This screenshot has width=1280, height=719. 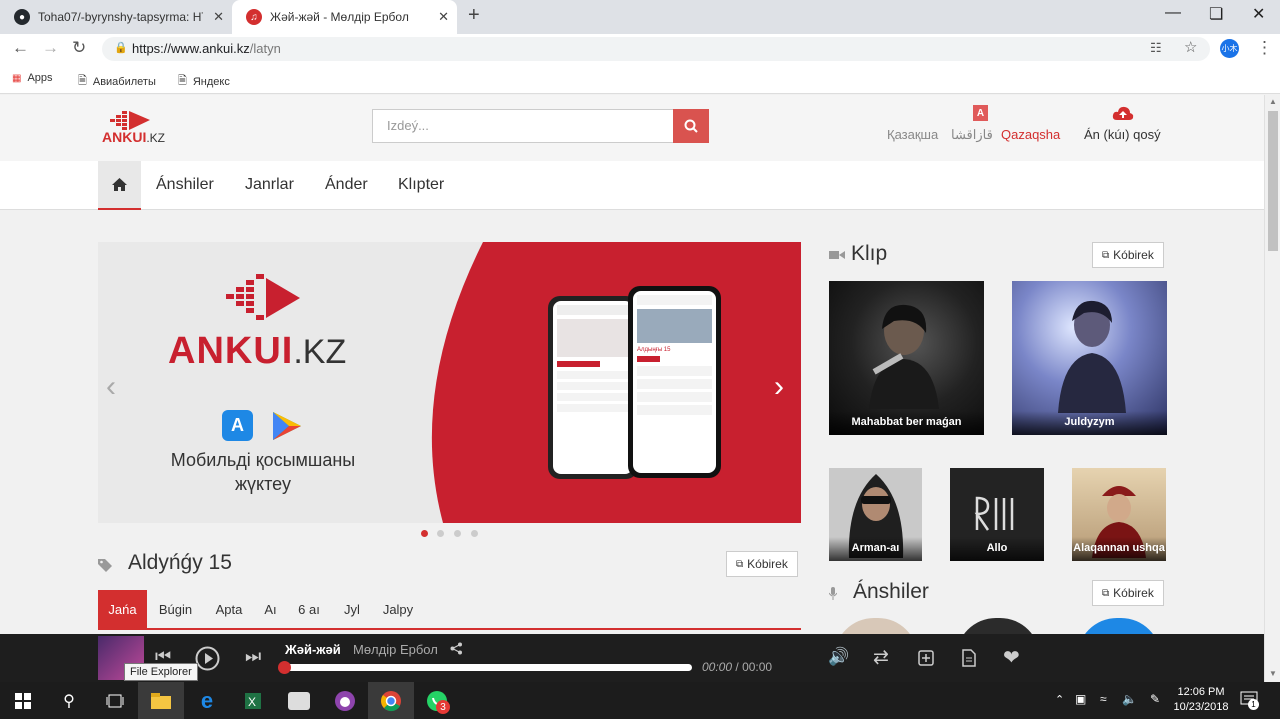 What do you see at coordinates (779, 387) in the screenshot?
I see `carousel-next-icon: ›` at bounding box center [779, 387].